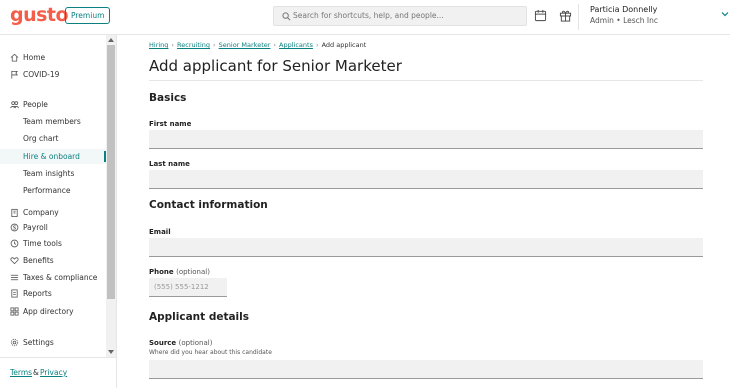  What do you see at coordinates (60, 277) in the screenshot?
I see `sidebar-item-label: Taxes & compliance` at bounding box center [60, 277].